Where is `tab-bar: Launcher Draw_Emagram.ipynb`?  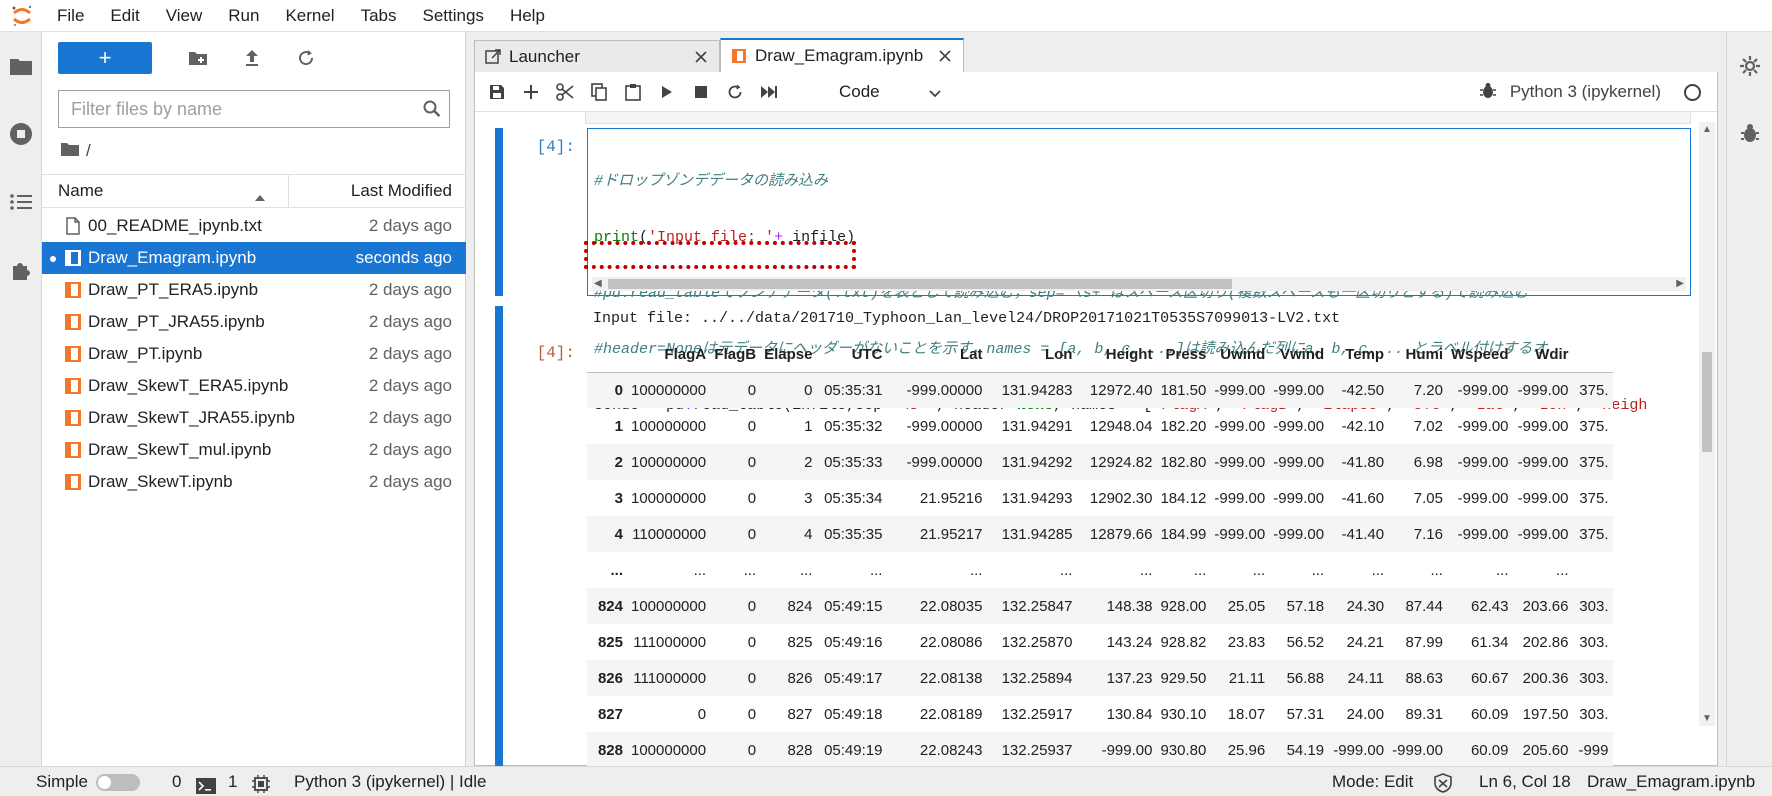 tab-bar: Launcher Draw_Emagram.ipynb is located at coordinates (1096, 55).